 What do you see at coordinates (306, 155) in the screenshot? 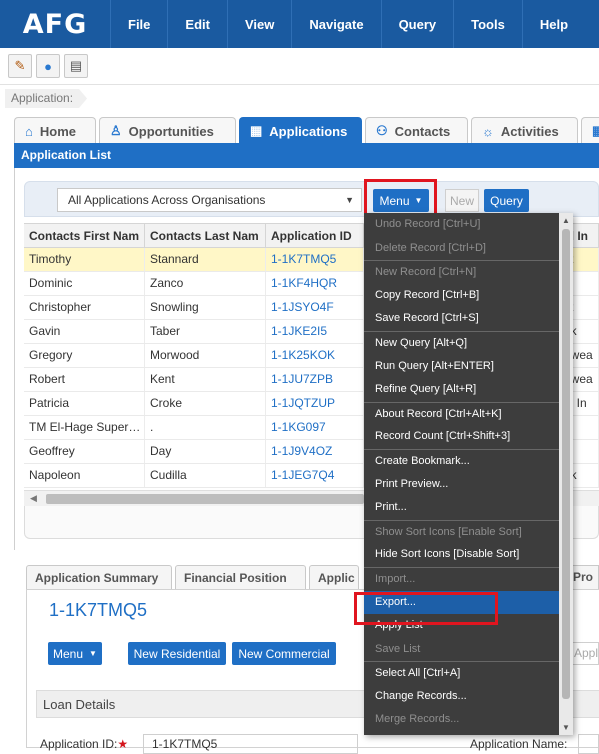
I see `application-list-header: Application List` at bounding box center [306, 155].